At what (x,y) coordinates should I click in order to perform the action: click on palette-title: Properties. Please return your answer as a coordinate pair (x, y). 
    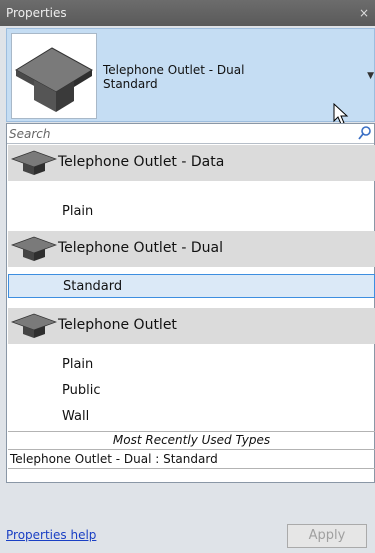
    Looking at the image, I should click on (36, 13).